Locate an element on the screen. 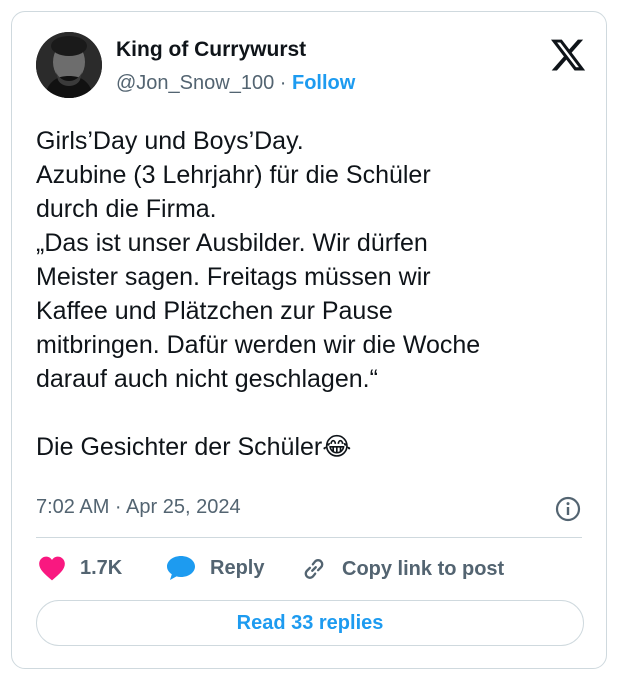 The height and width of the screenshot is (682, 620). copy-link-button: Copy link to post is located at coordinates (402, 569).